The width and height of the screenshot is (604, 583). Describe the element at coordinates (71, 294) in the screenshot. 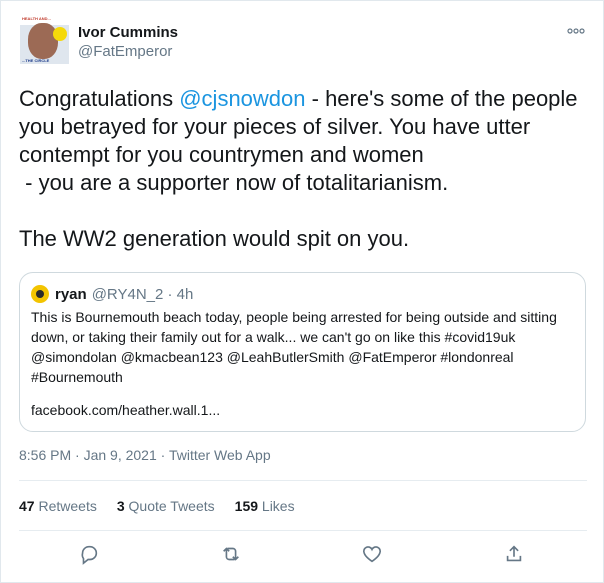

I see `quoted-author-name: ryan` at that location.